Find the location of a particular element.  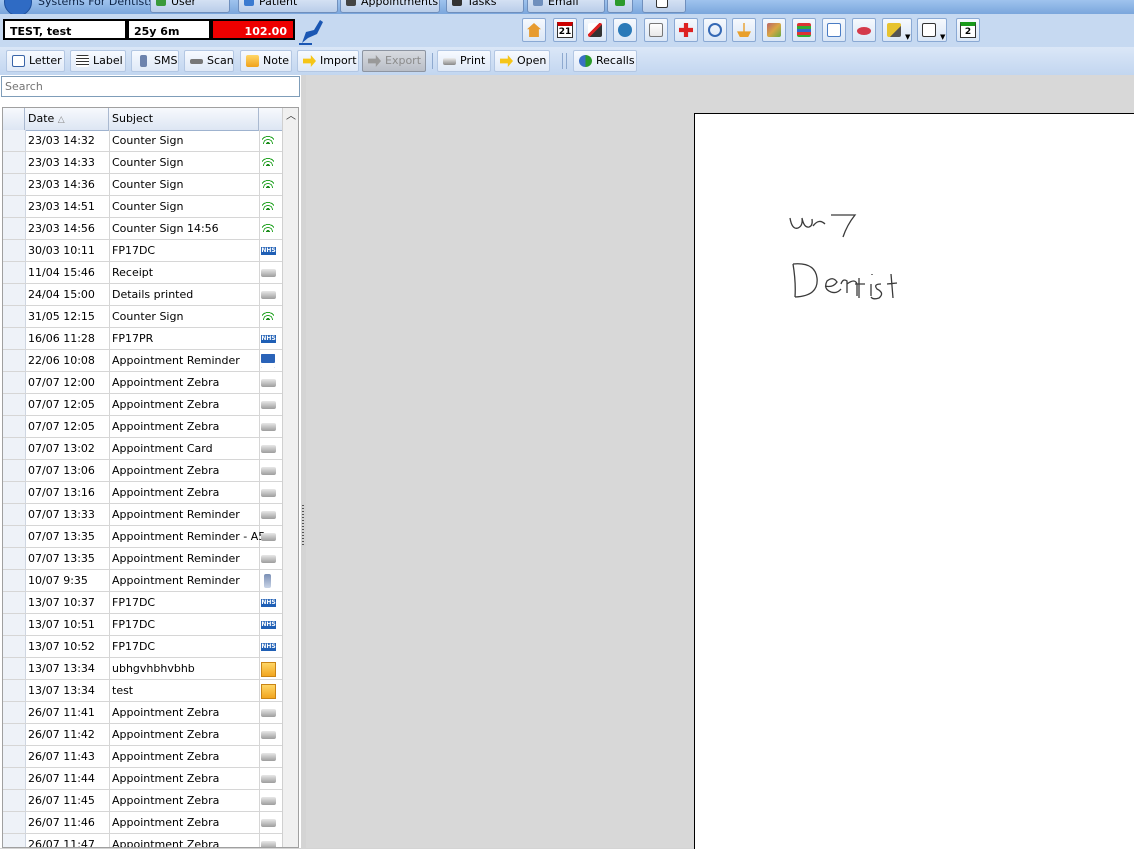

menu-tab-extra is located at coordinates (620, 6).